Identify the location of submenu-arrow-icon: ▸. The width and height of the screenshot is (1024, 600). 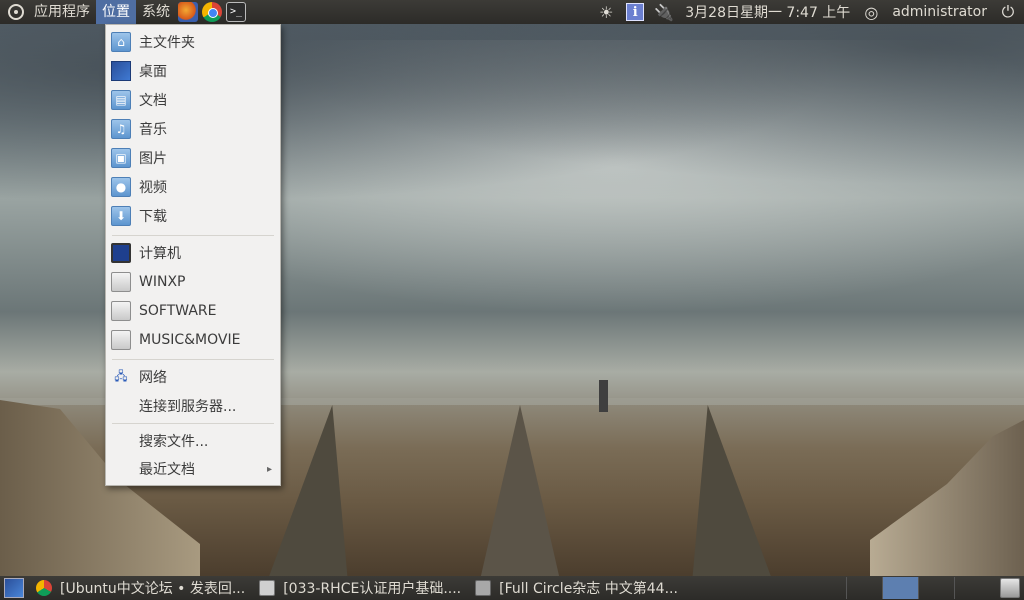
(269, 469).